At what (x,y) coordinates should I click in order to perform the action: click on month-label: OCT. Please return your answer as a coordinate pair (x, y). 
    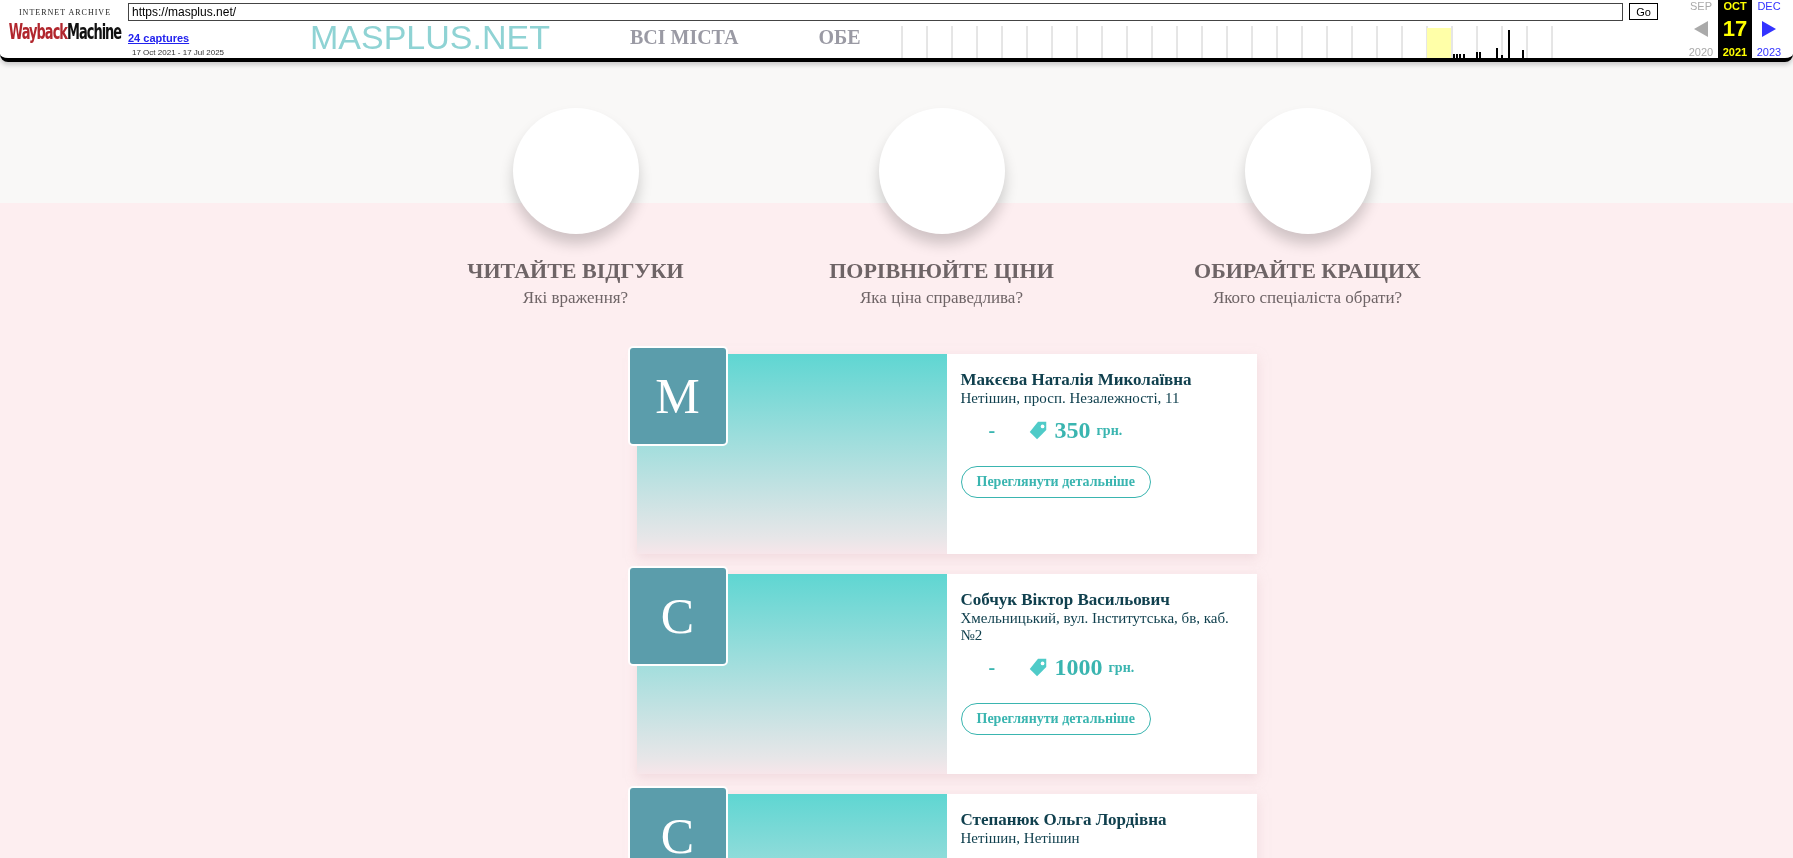
    Looking at the image, I should click on (1735, 6).